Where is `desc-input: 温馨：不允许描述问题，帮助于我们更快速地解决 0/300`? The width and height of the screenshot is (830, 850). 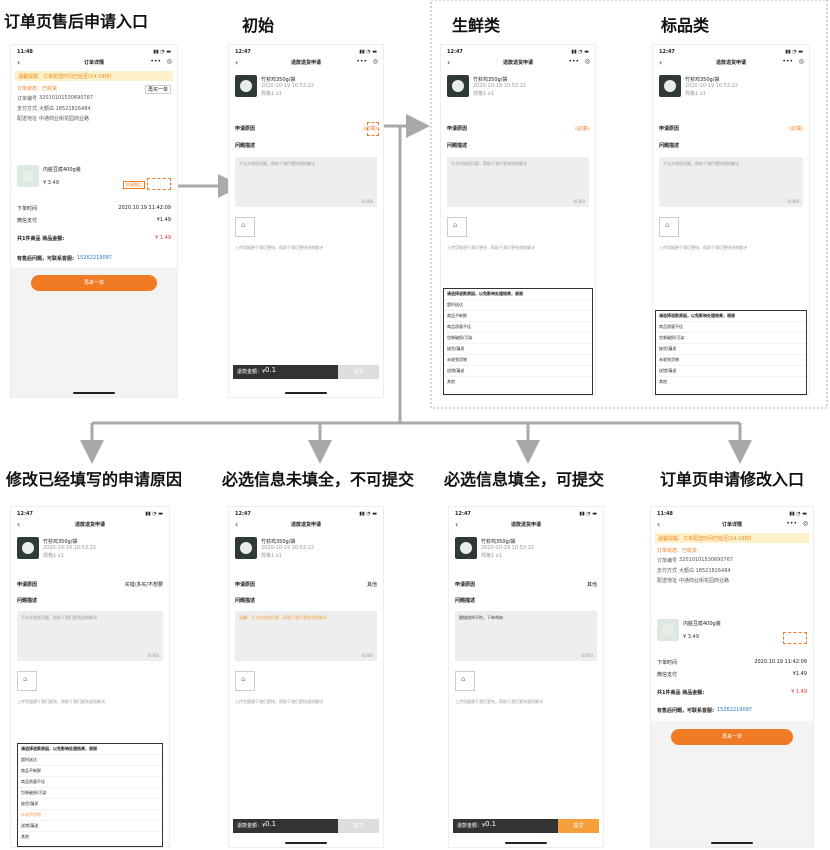 desc-input: 温馨：不允许描述问题，帮助于我们更快速地解决 0/300 is located at coordinates (306, 636).